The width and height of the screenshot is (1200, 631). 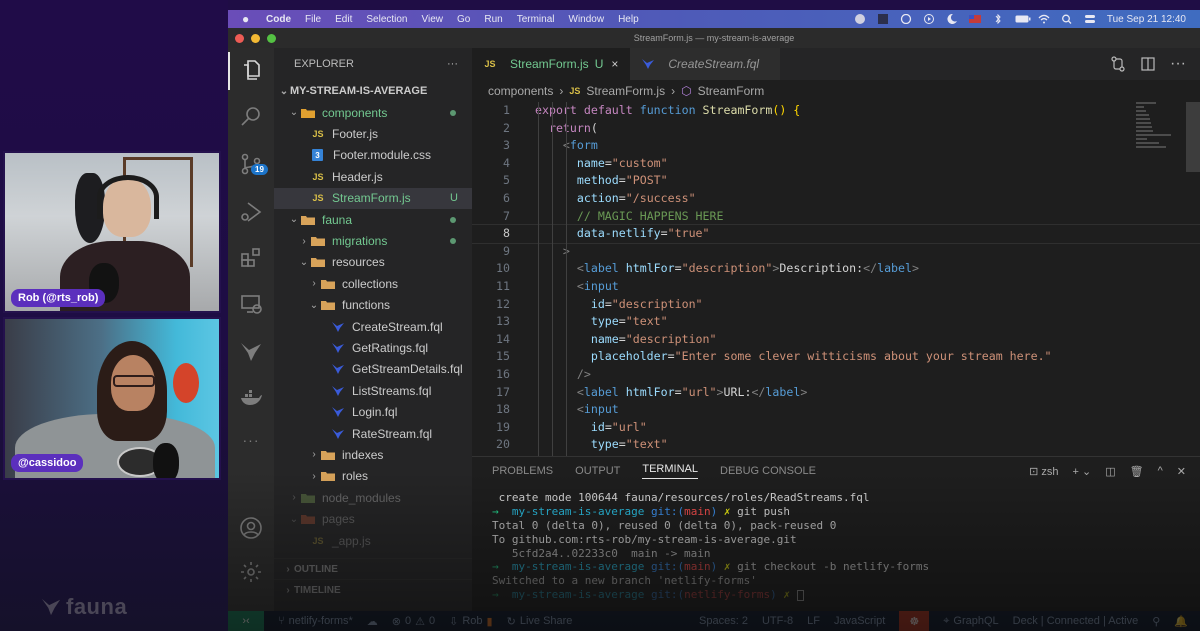 What do you see at coordinates (1023, 19) in the screenshot?
I see `battery-icon` at bounding box center [1023, 19].